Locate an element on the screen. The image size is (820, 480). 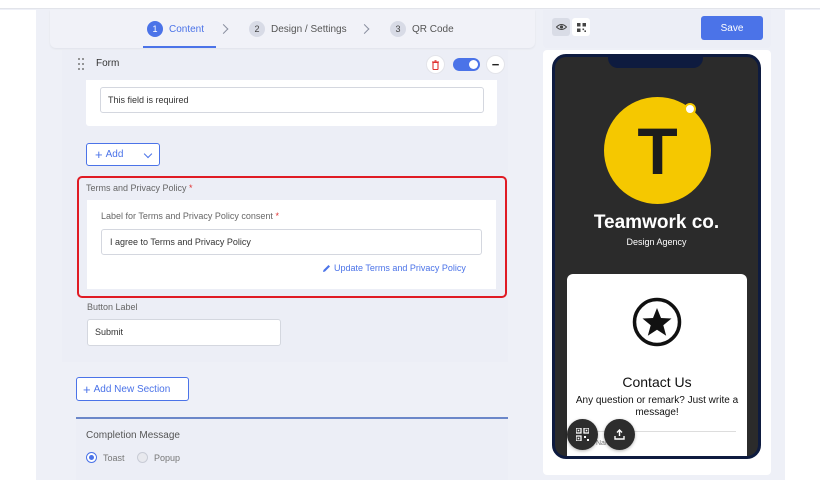
add-new-section-button: + Add New Section is located at coordinates (132, 389).